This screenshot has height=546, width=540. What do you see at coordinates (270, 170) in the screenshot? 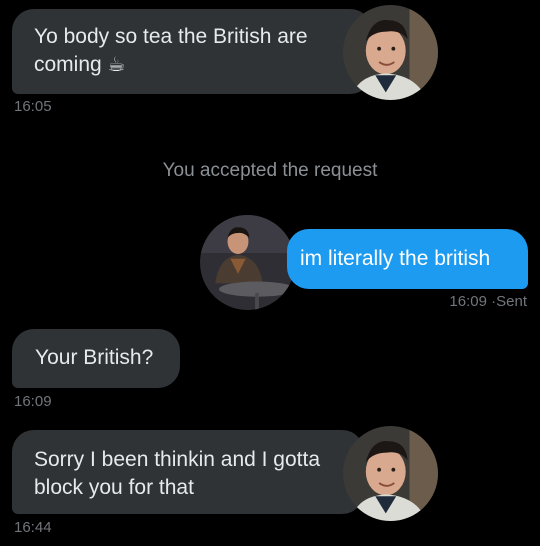
I see `system-notice: You accepted the request` at bounding box center [270, 170].